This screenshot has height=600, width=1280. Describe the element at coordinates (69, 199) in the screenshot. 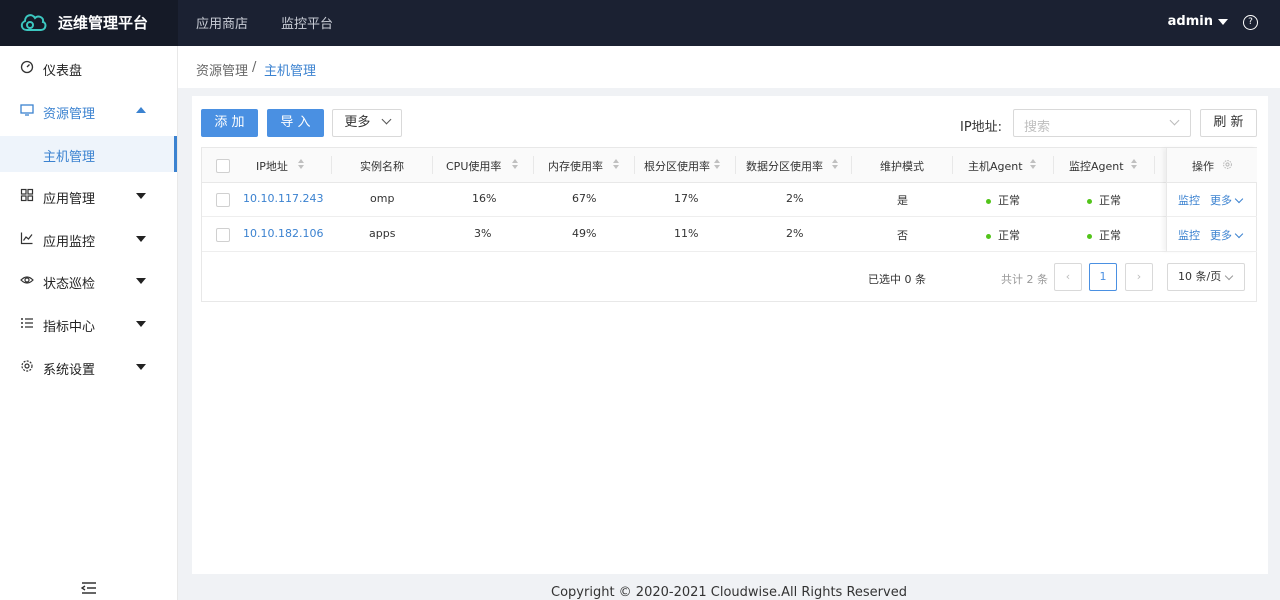

I see `sidebar-item-label: 应用管理` at that location.